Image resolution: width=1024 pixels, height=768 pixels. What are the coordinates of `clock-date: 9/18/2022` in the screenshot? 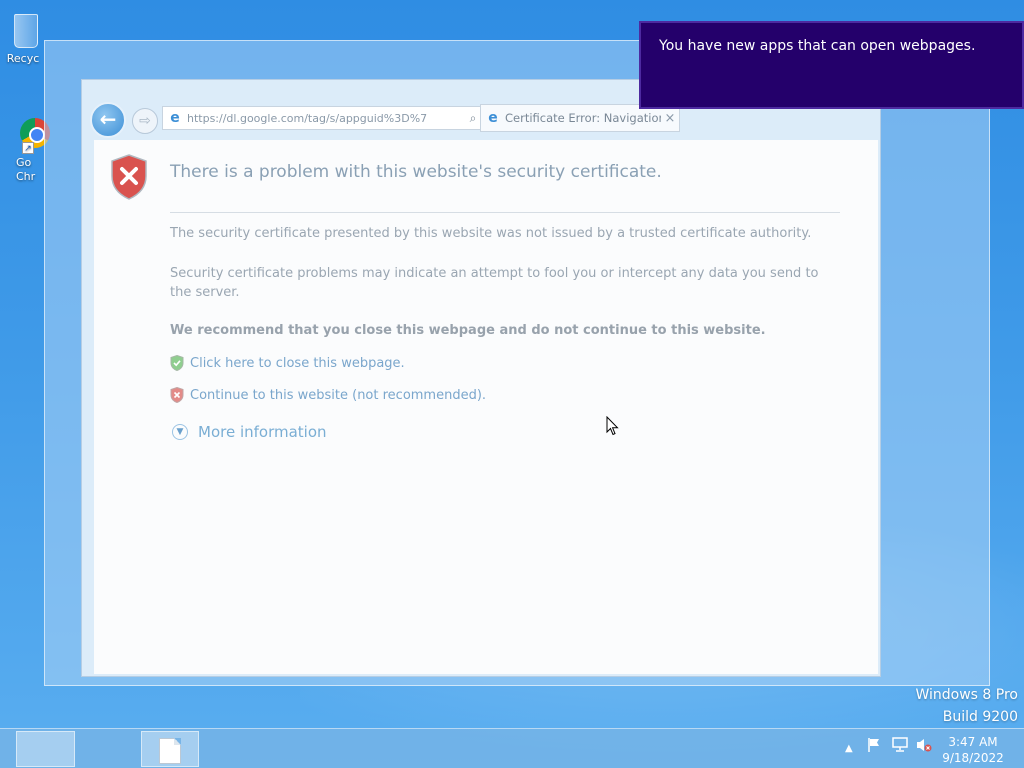 It's located at (973, 758).